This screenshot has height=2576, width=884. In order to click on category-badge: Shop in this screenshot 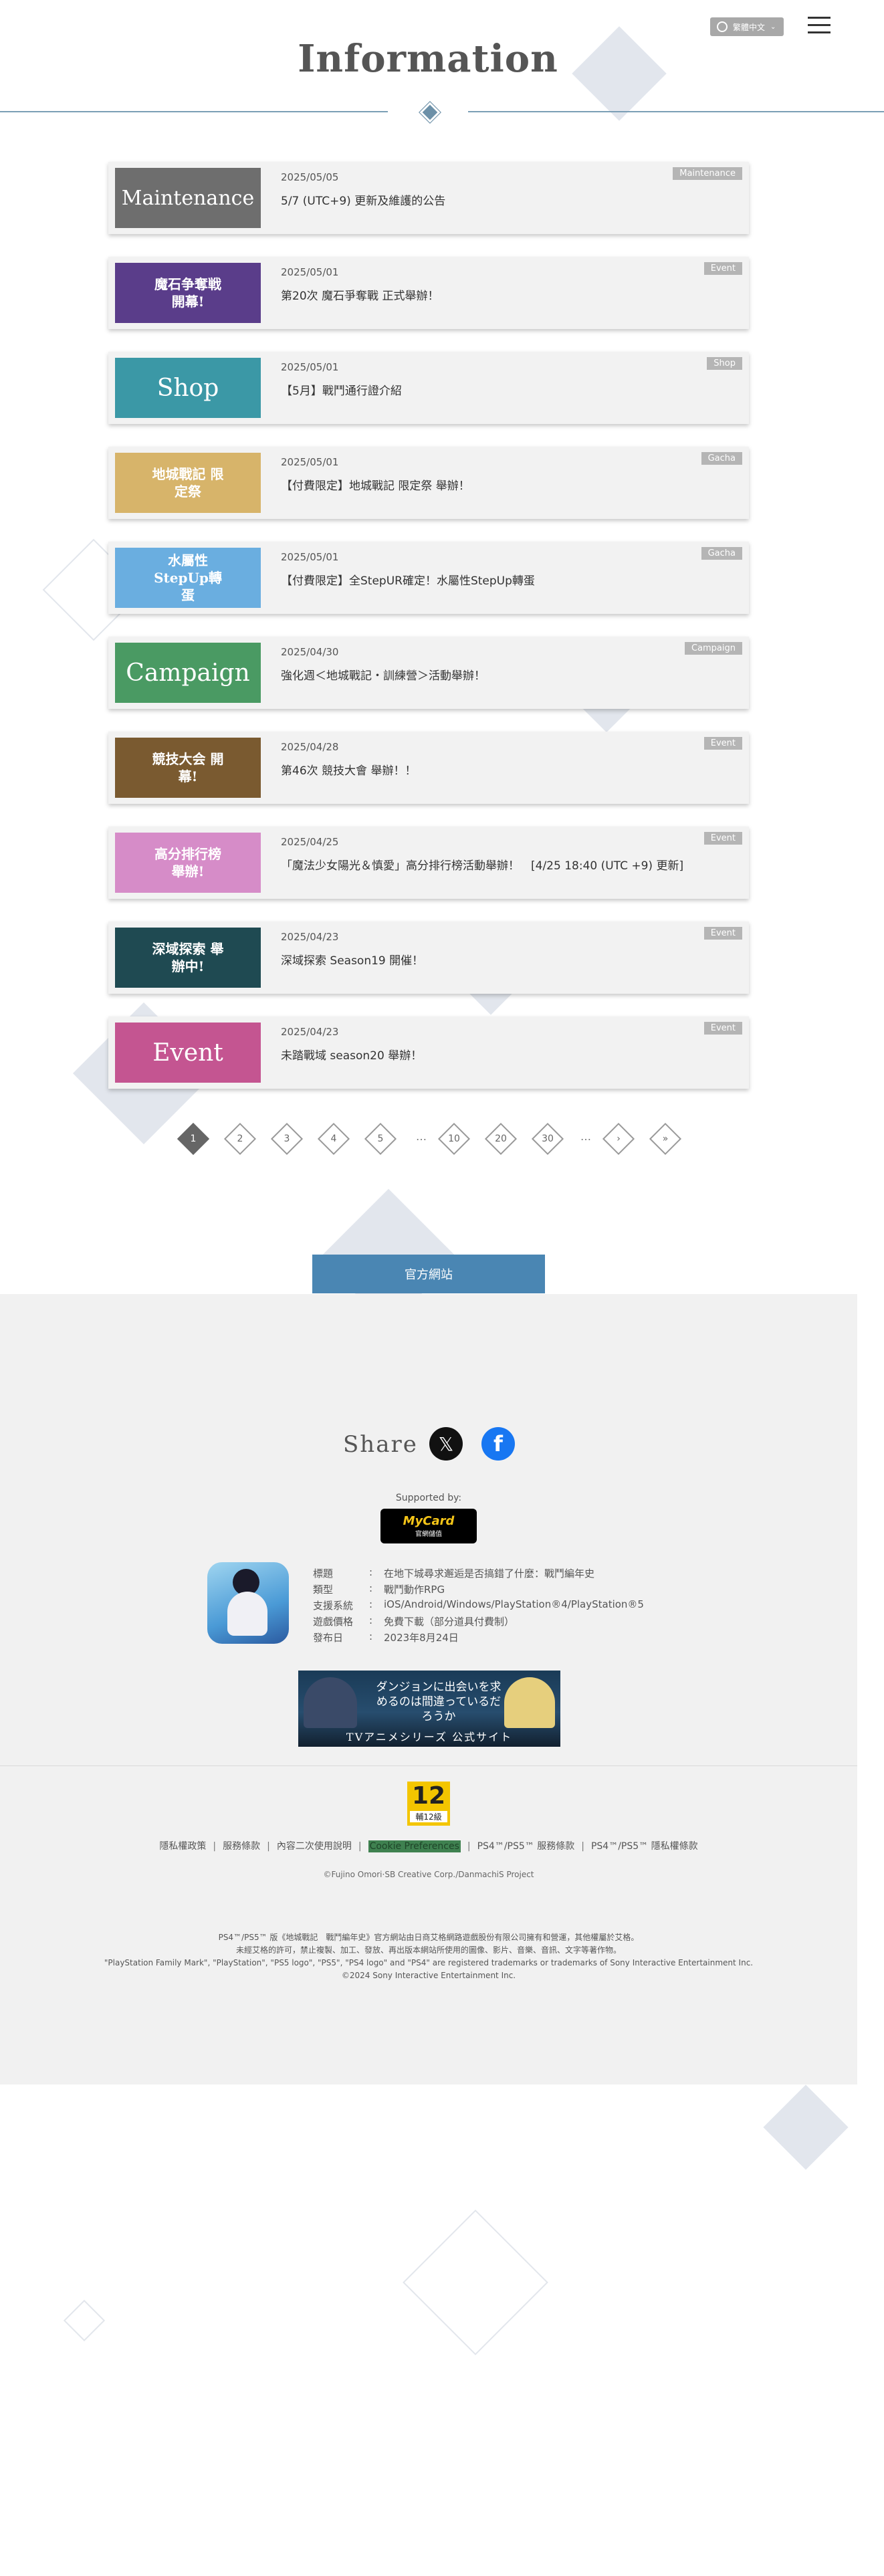, I will do `click(724, 363)`.